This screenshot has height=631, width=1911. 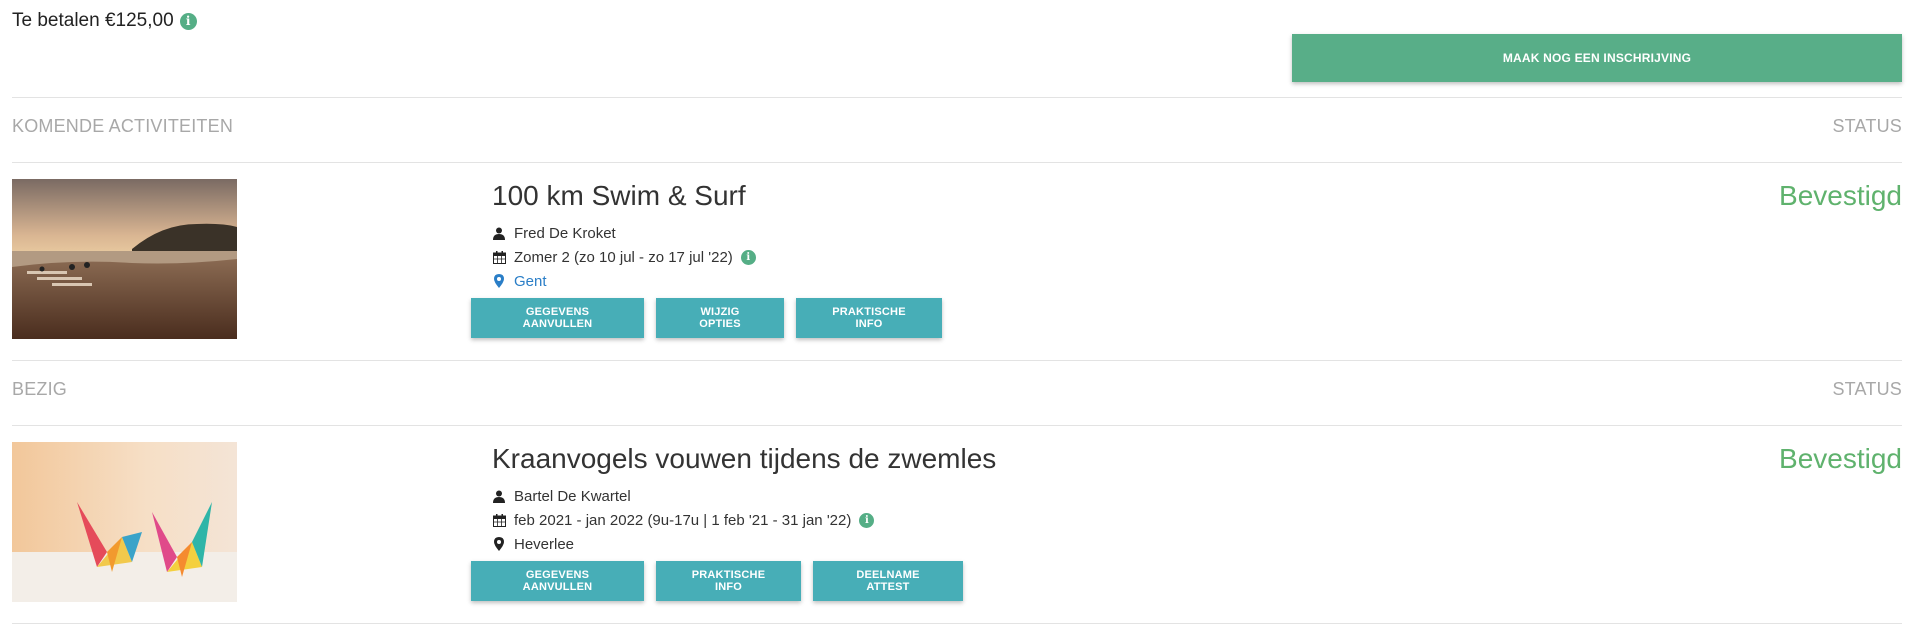 I want to click on activity-image-beach, so click(x=124, y=259).